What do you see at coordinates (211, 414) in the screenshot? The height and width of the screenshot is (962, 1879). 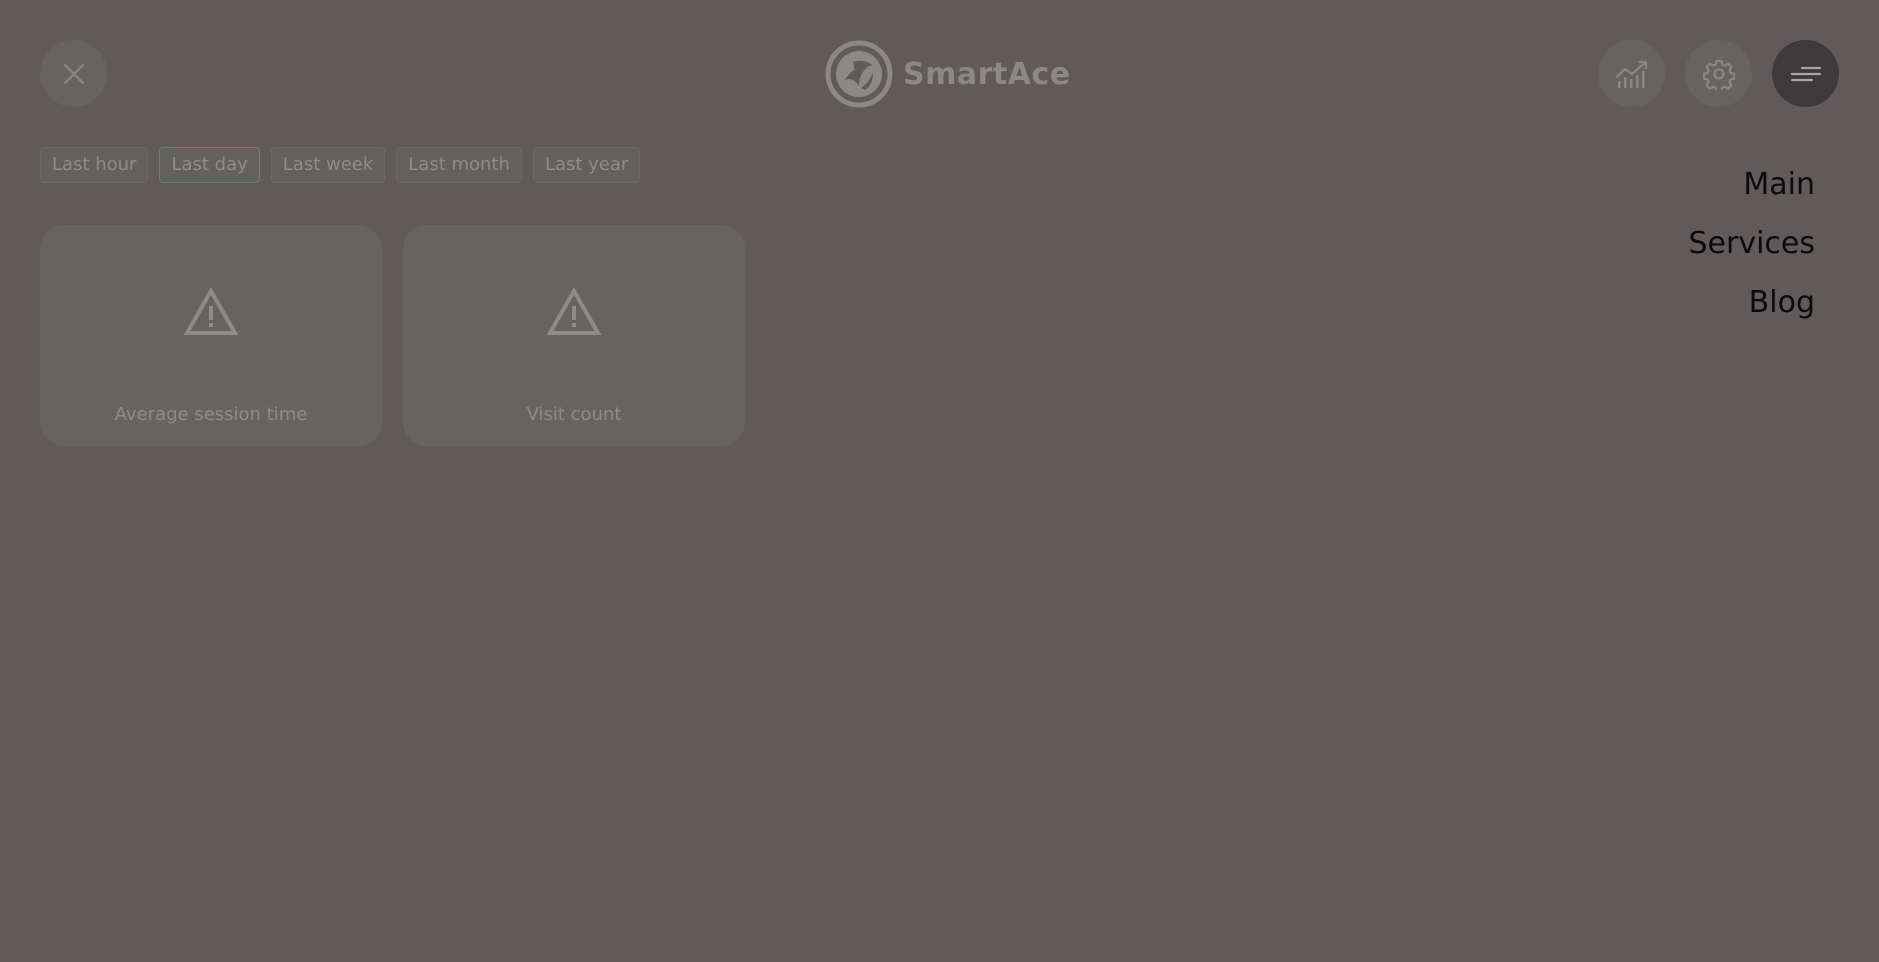 I see `card-label: Average session time` at bounding box center [211, 414].